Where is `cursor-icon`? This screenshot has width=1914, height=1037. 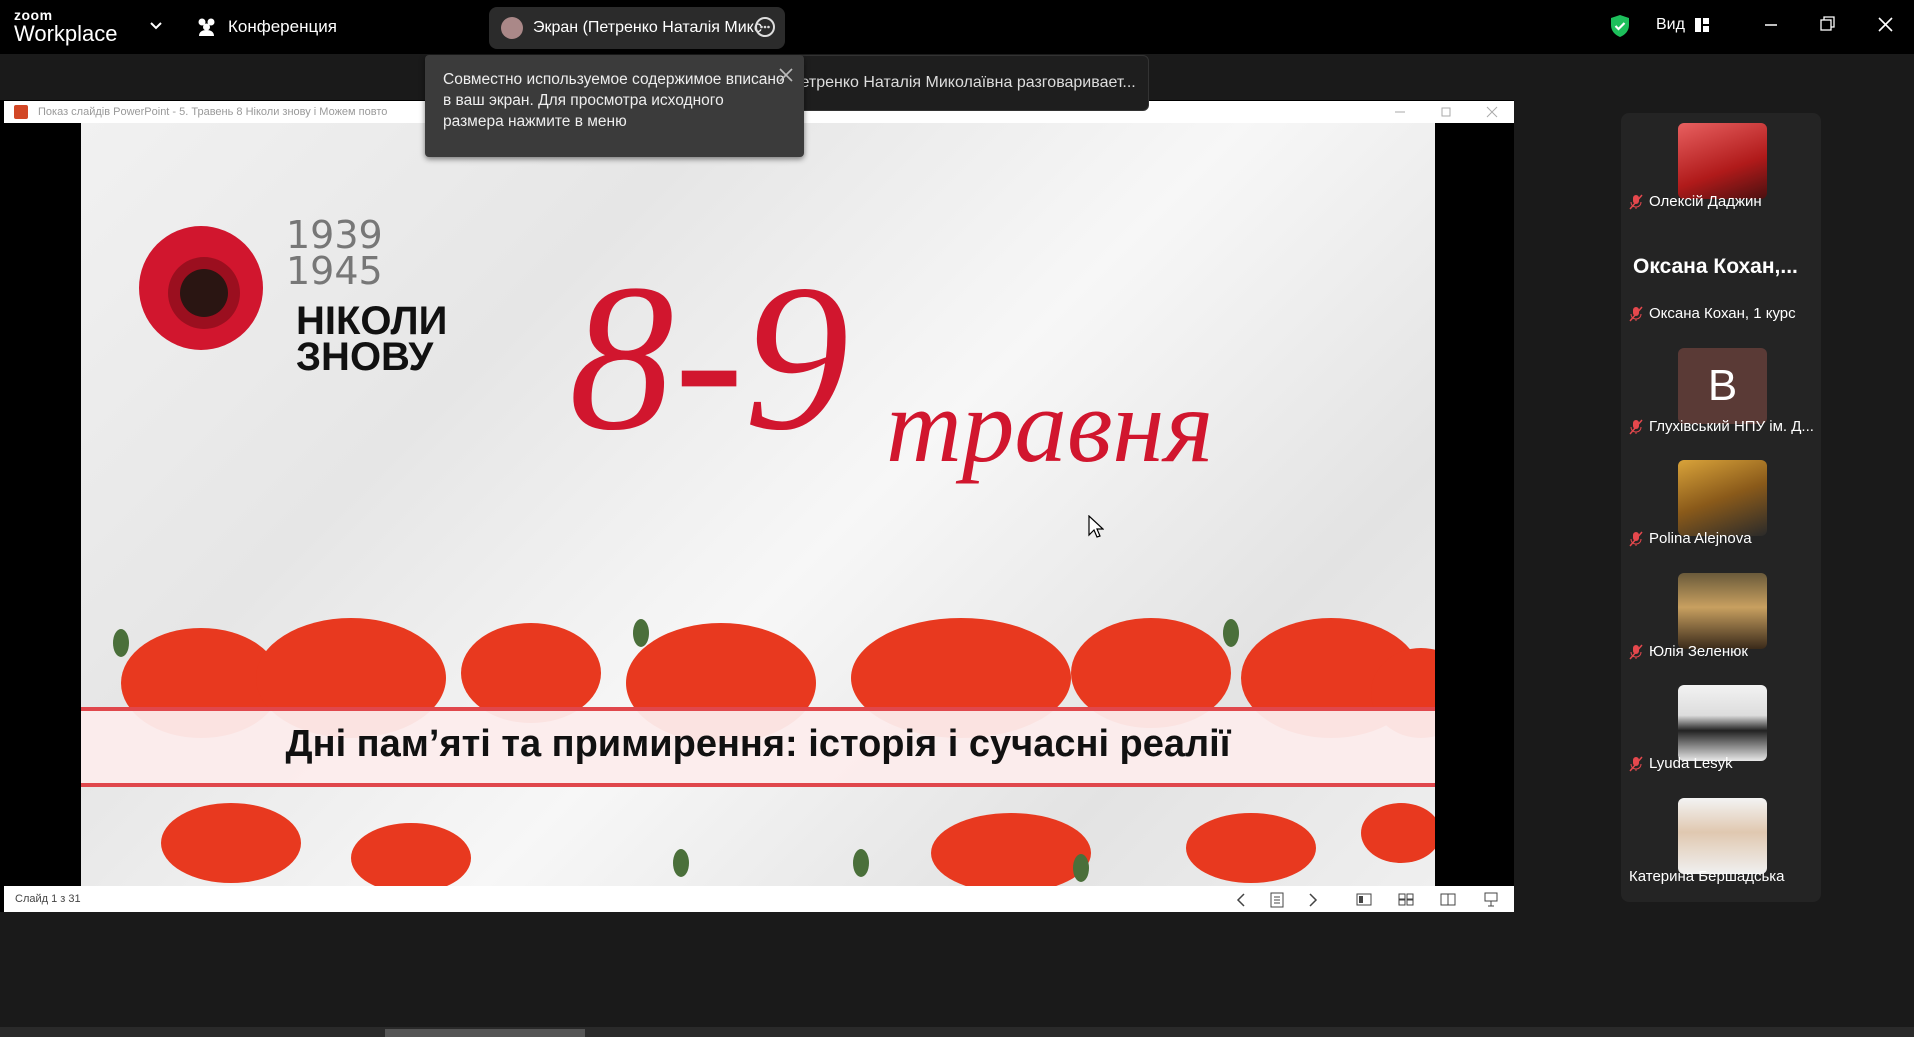
cursor-icon is located at coordinates (1096, 526).